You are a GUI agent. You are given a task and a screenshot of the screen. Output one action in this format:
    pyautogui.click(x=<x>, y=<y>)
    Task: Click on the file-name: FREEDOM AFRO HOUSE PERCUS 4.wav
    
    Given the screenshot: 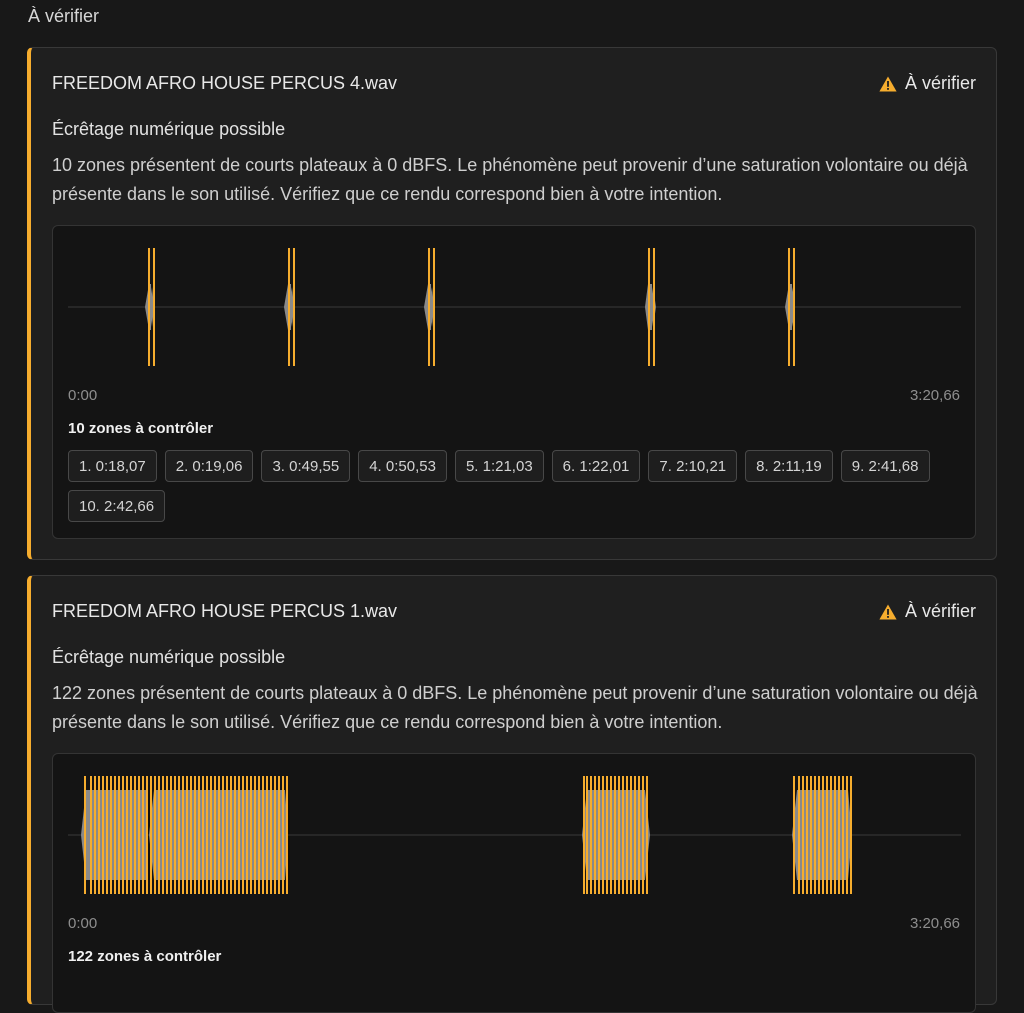 What is the action you would take?
    pyautogui.click(x=225, y=83)
    